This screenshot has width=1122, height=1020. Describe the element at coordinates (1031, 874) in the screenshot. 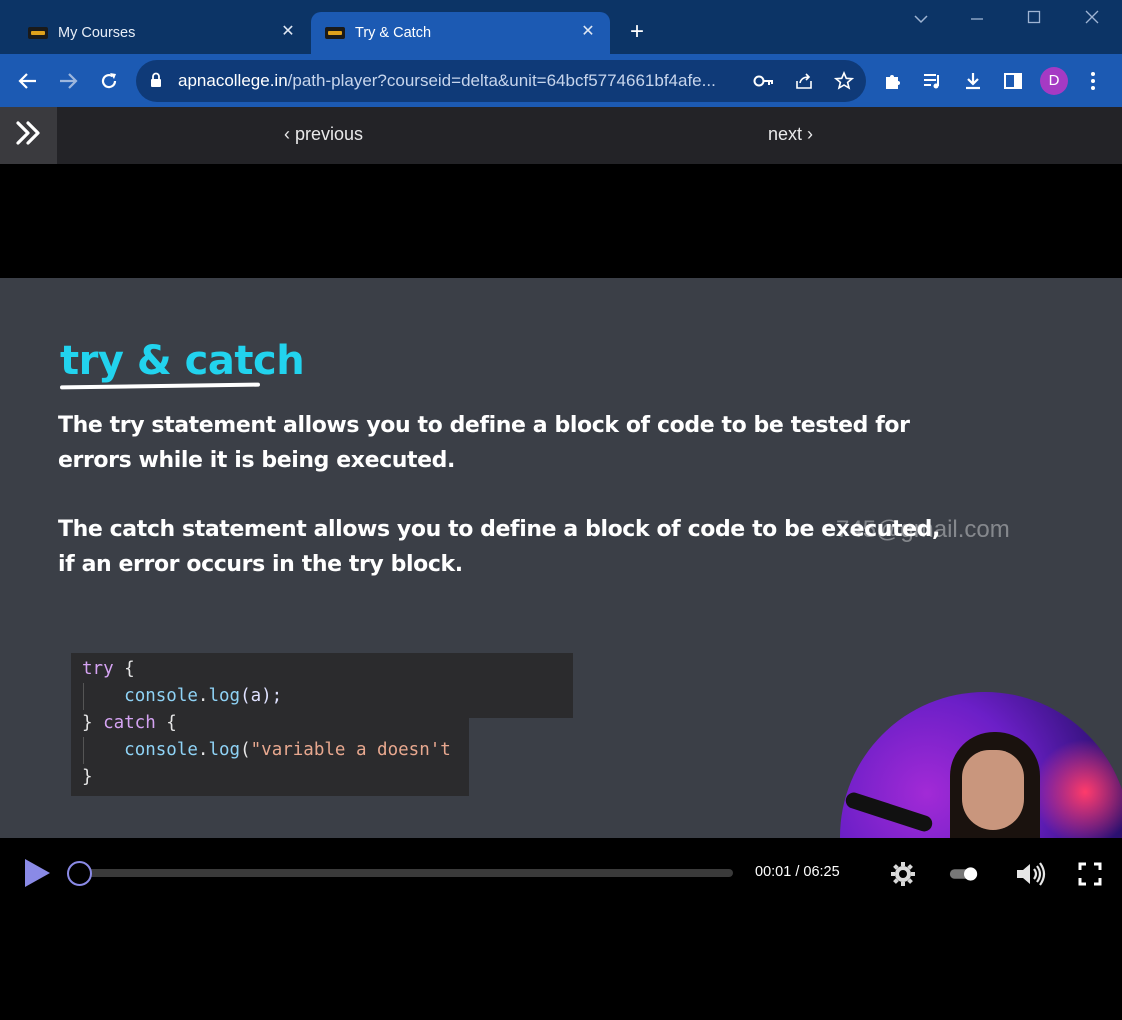

I see `volume-icon` at that location.